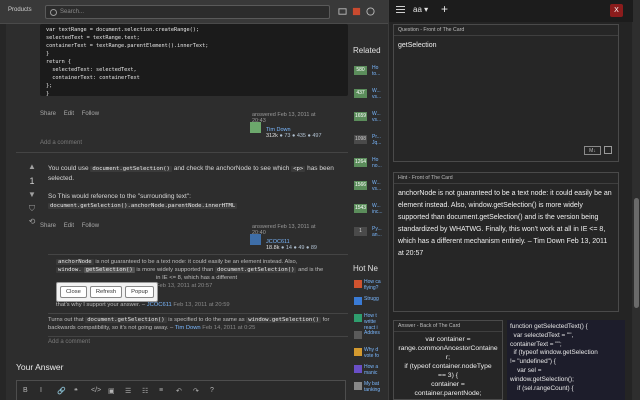 The image size is (640, 400). I want to click on editor-tool-3: ❝, so click(76, 391).